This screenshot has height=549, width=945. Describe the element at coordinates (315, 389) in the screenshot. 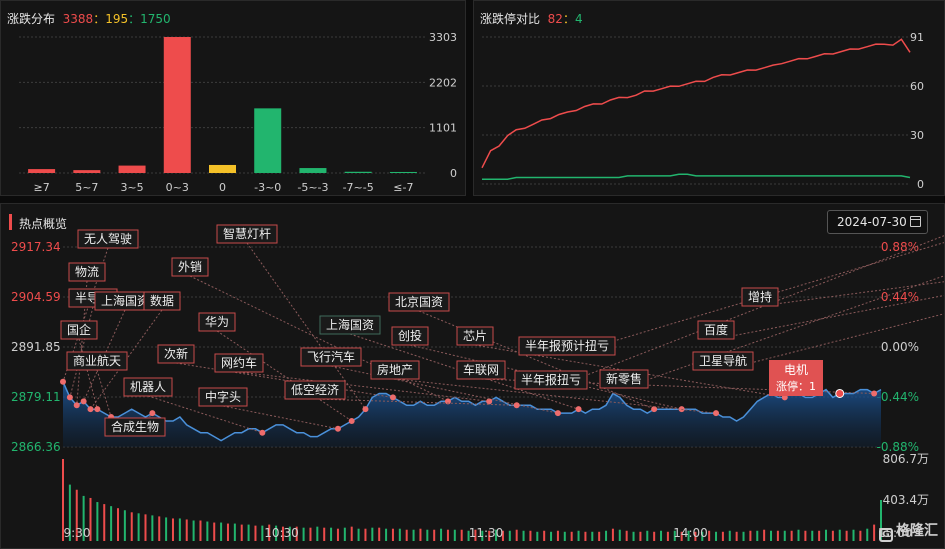

I see `tag-label: 低空经济` at that location.